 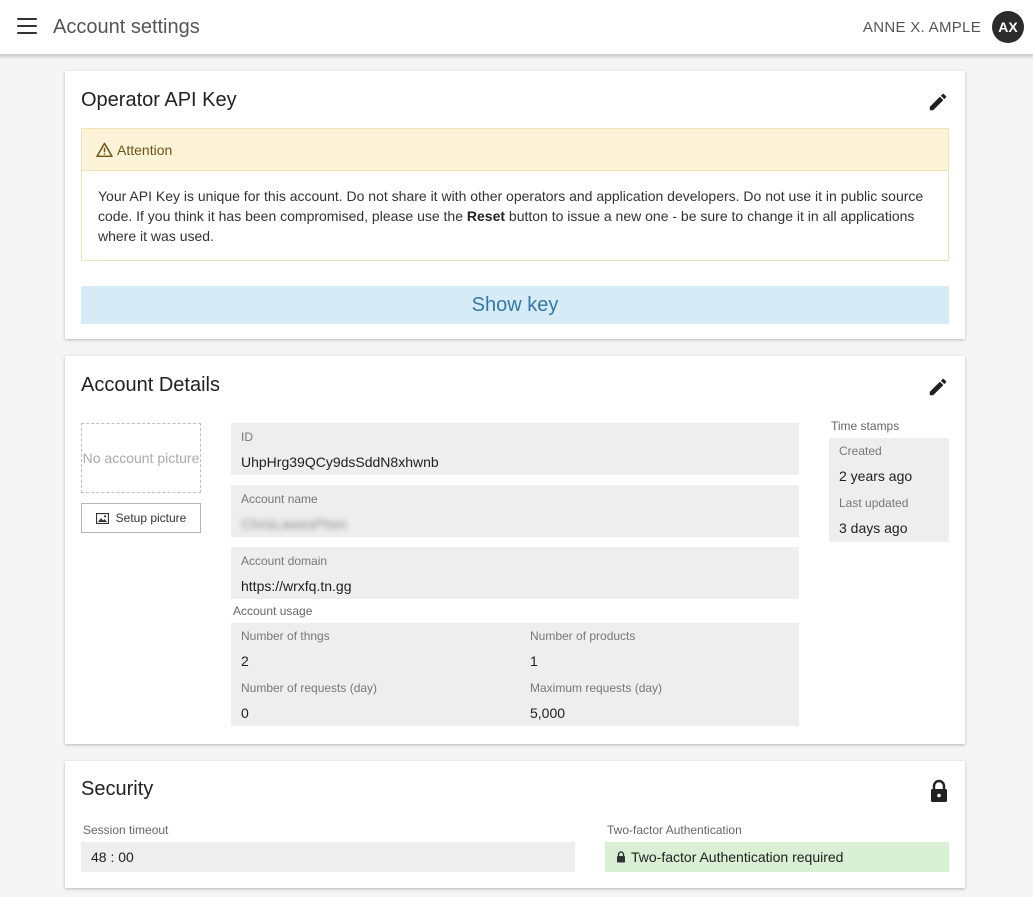 I want to click on thngs-value: 2, so click(x=245, y=661).